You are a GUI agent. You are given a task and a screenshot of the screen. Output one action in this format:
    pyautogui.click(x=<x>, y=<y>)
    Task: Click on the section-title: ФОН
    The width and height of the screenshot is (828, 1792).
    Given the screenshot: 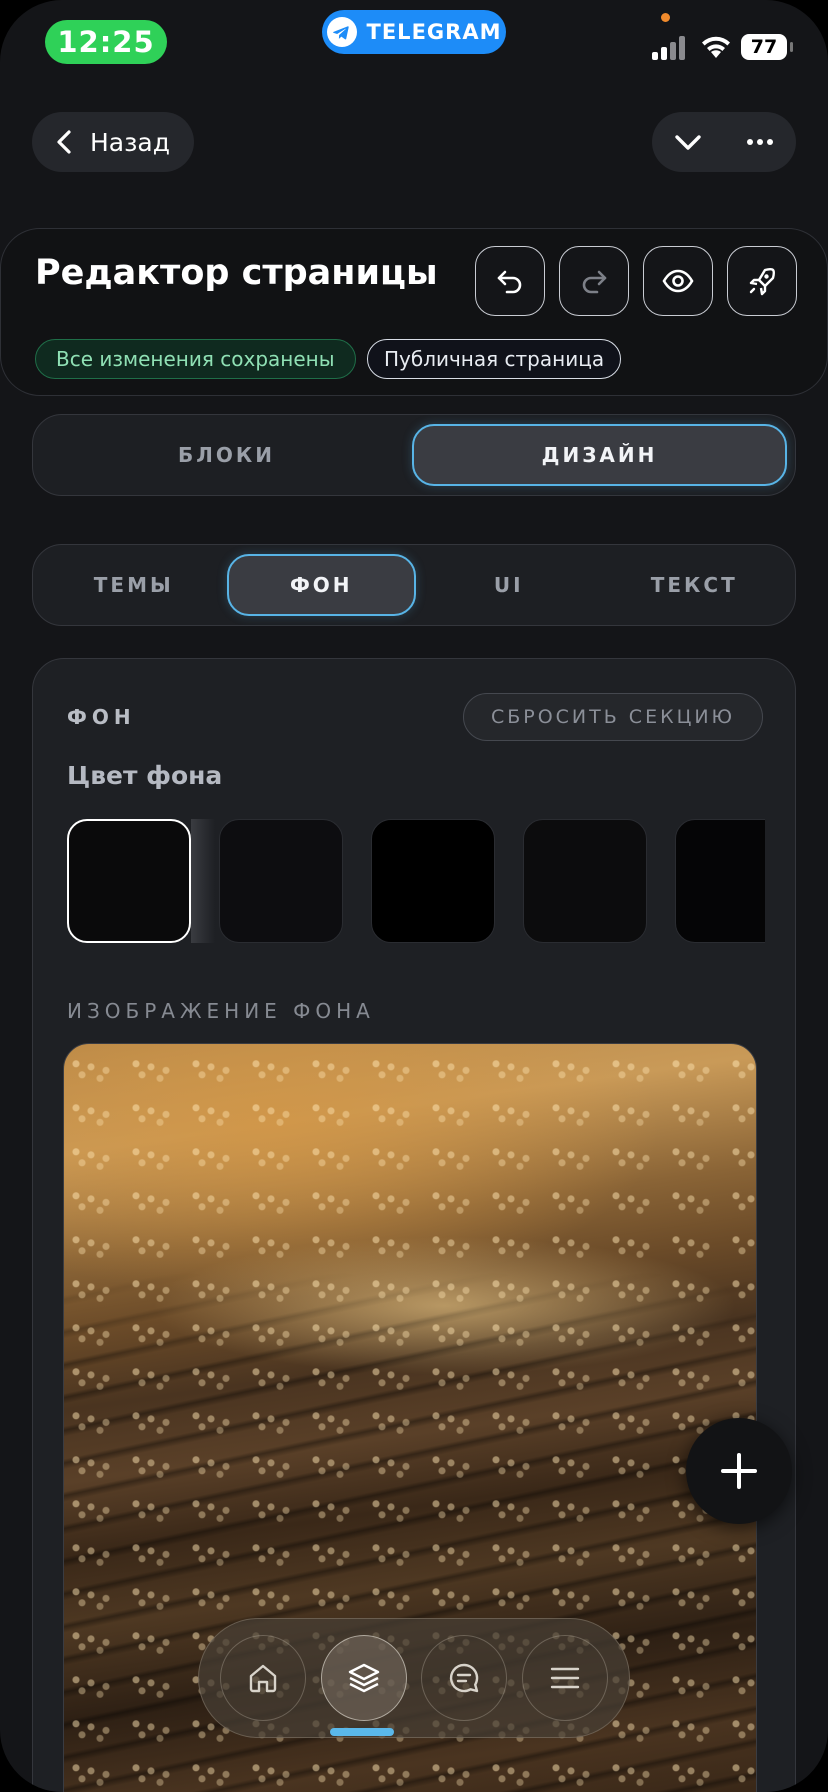 What is the action you would take?
    pyautogui.click(x=101, y=717)
    